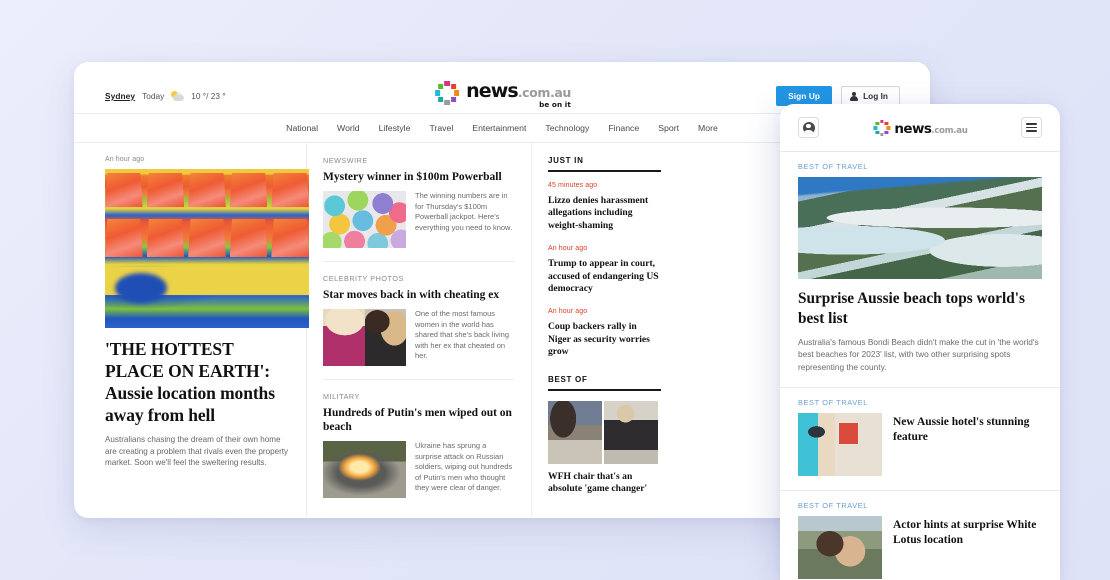 The width and height of the screenshot is (1110, 580). What do you see at coordinates (363, 278) in the screenshot?
I see `story-kicker: CELEBRITY PHOTOS` at bounding box center [363, 278].